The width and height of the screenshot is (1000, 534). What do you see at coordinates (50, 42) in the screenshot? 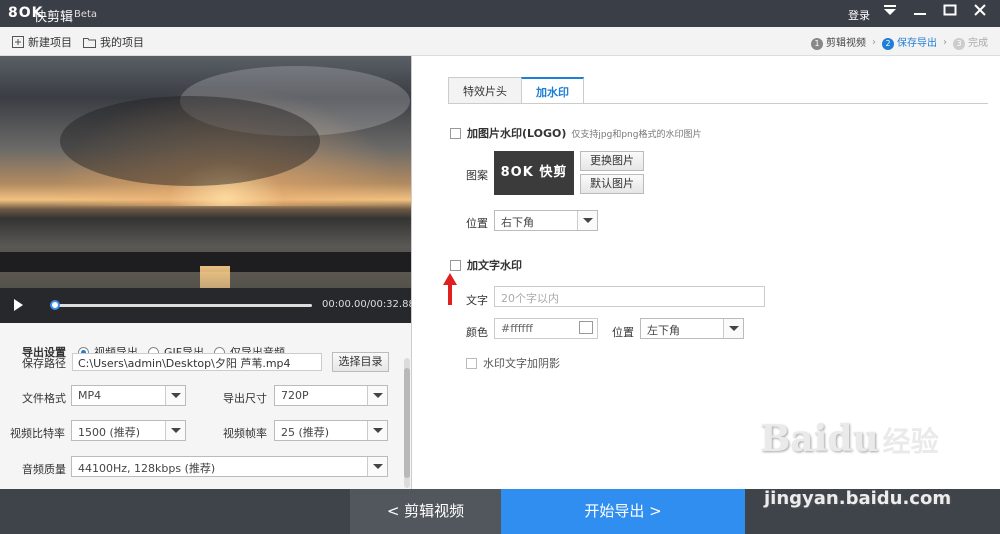
I see `new-project-label: 新建项目` at bounding box center [50, 42].